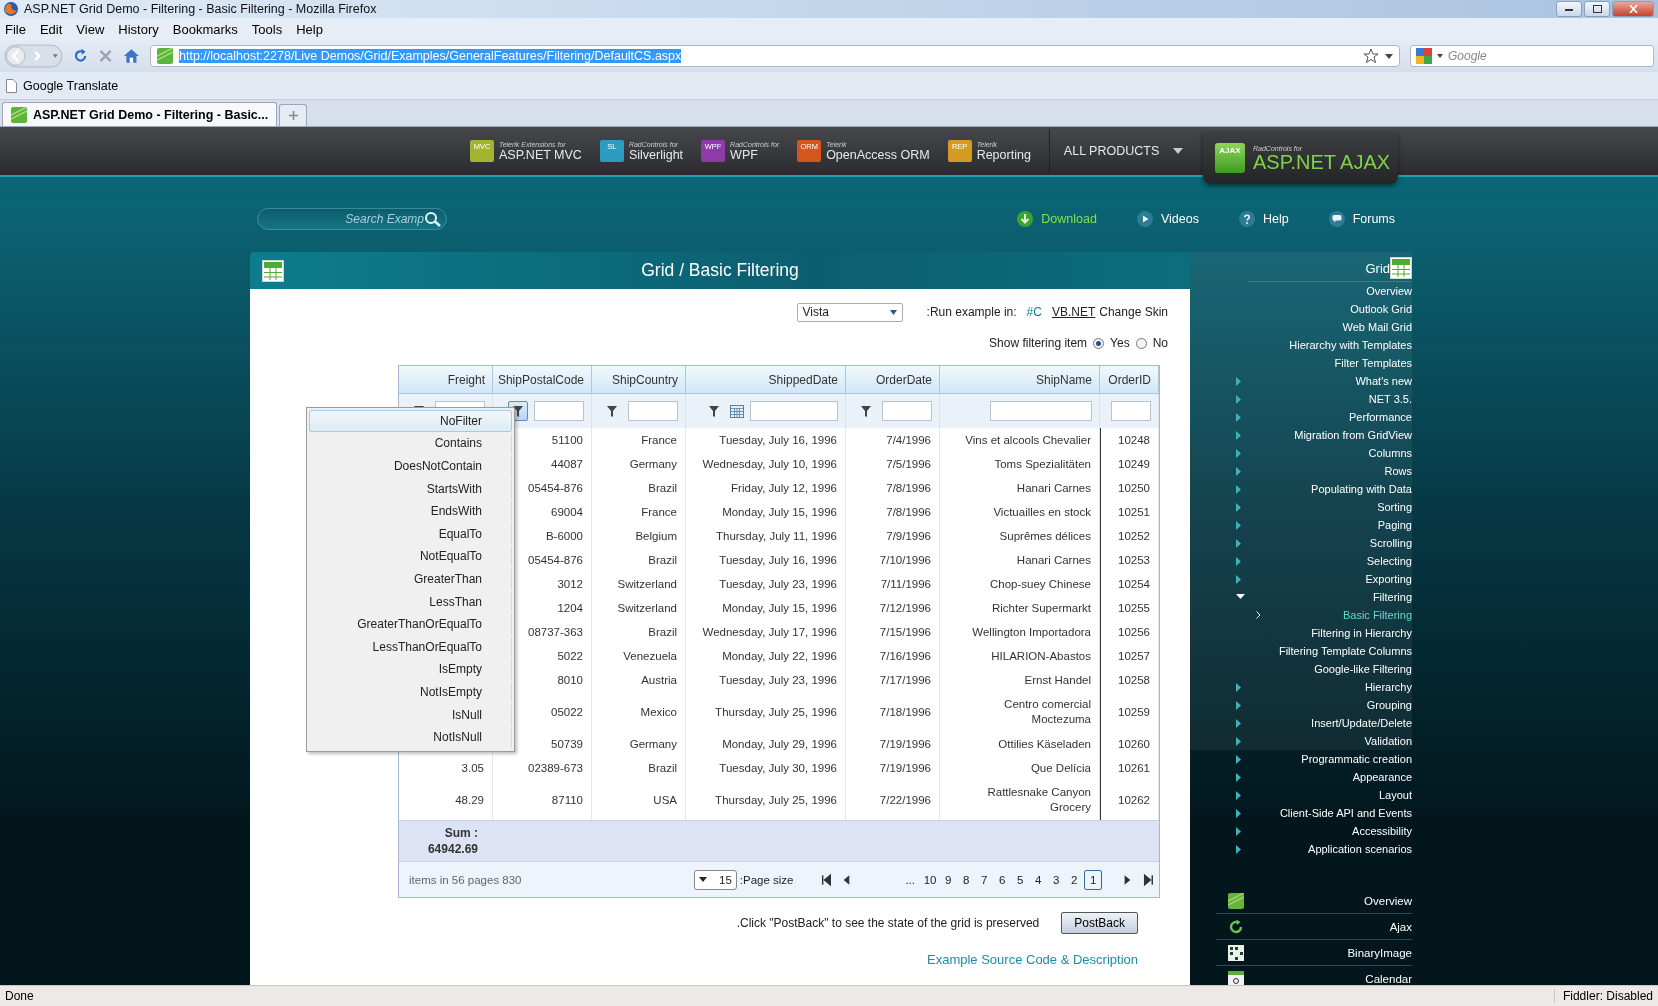 The image size is (1658, 1006). Describe the element at coordinates (966, 879) in the screenshot. I see `page-number: 8` at that location.